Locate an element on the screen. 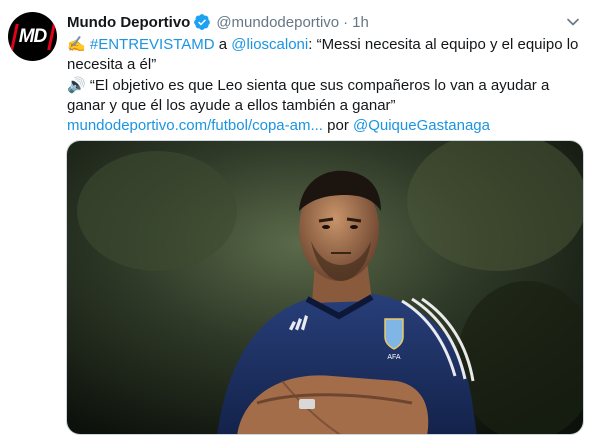 This screenshot has width=595, height=442. verified-badge-icon is located at coordinates (202, 22).